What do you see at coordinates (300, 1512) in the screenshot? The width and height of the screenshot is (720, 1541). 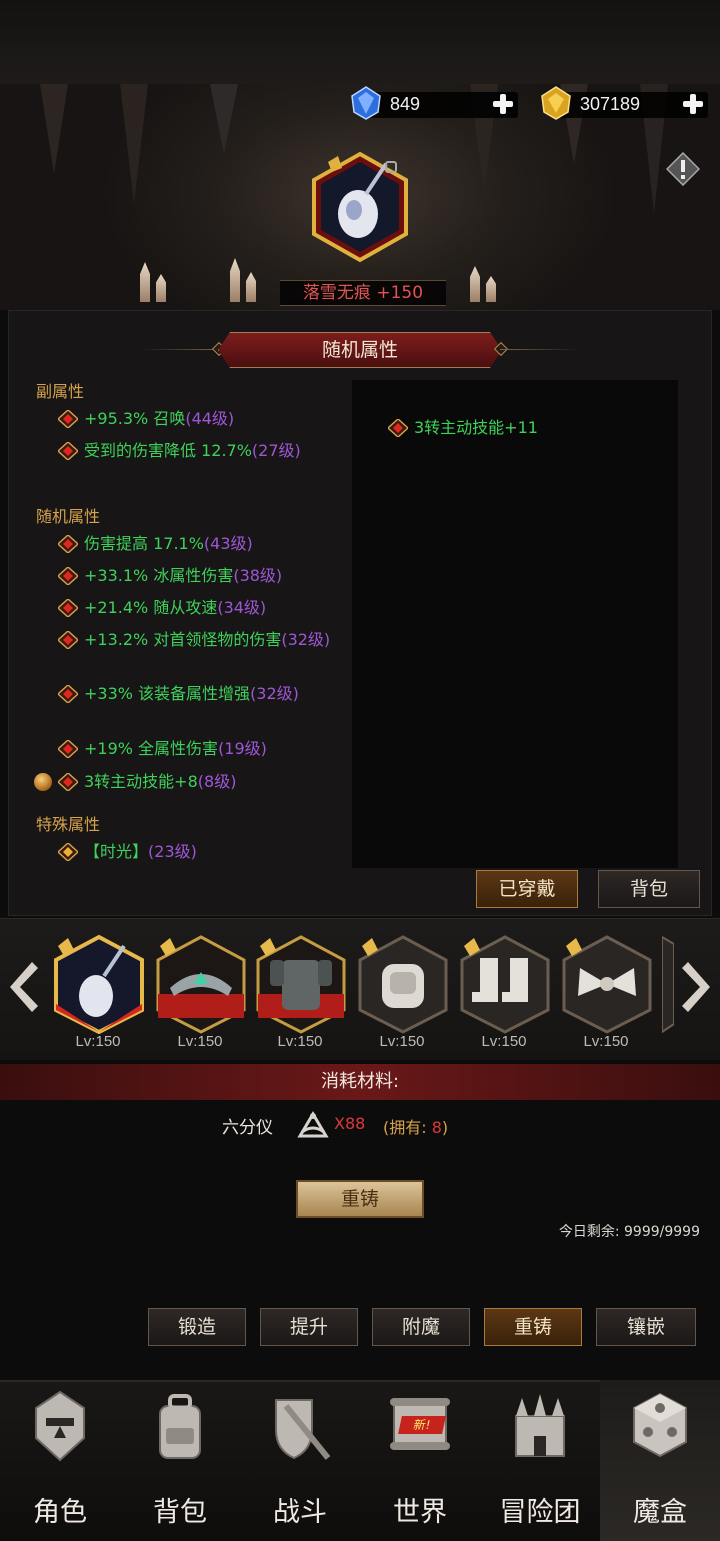 I see `nav-label: 战斗` at bounding box center [300, 1512].